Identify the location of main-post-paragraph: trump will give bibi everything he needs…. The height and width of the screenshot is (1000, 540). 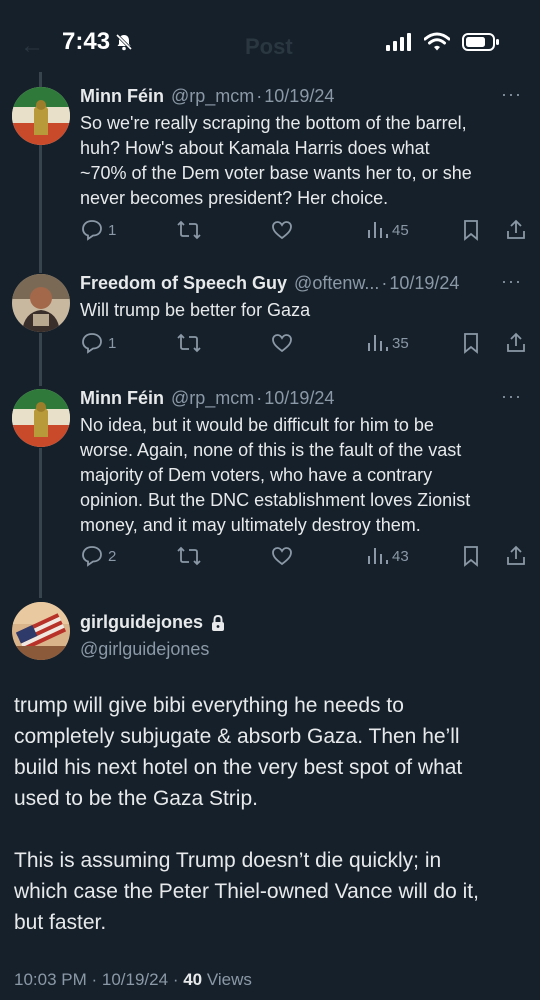
(269, 752).